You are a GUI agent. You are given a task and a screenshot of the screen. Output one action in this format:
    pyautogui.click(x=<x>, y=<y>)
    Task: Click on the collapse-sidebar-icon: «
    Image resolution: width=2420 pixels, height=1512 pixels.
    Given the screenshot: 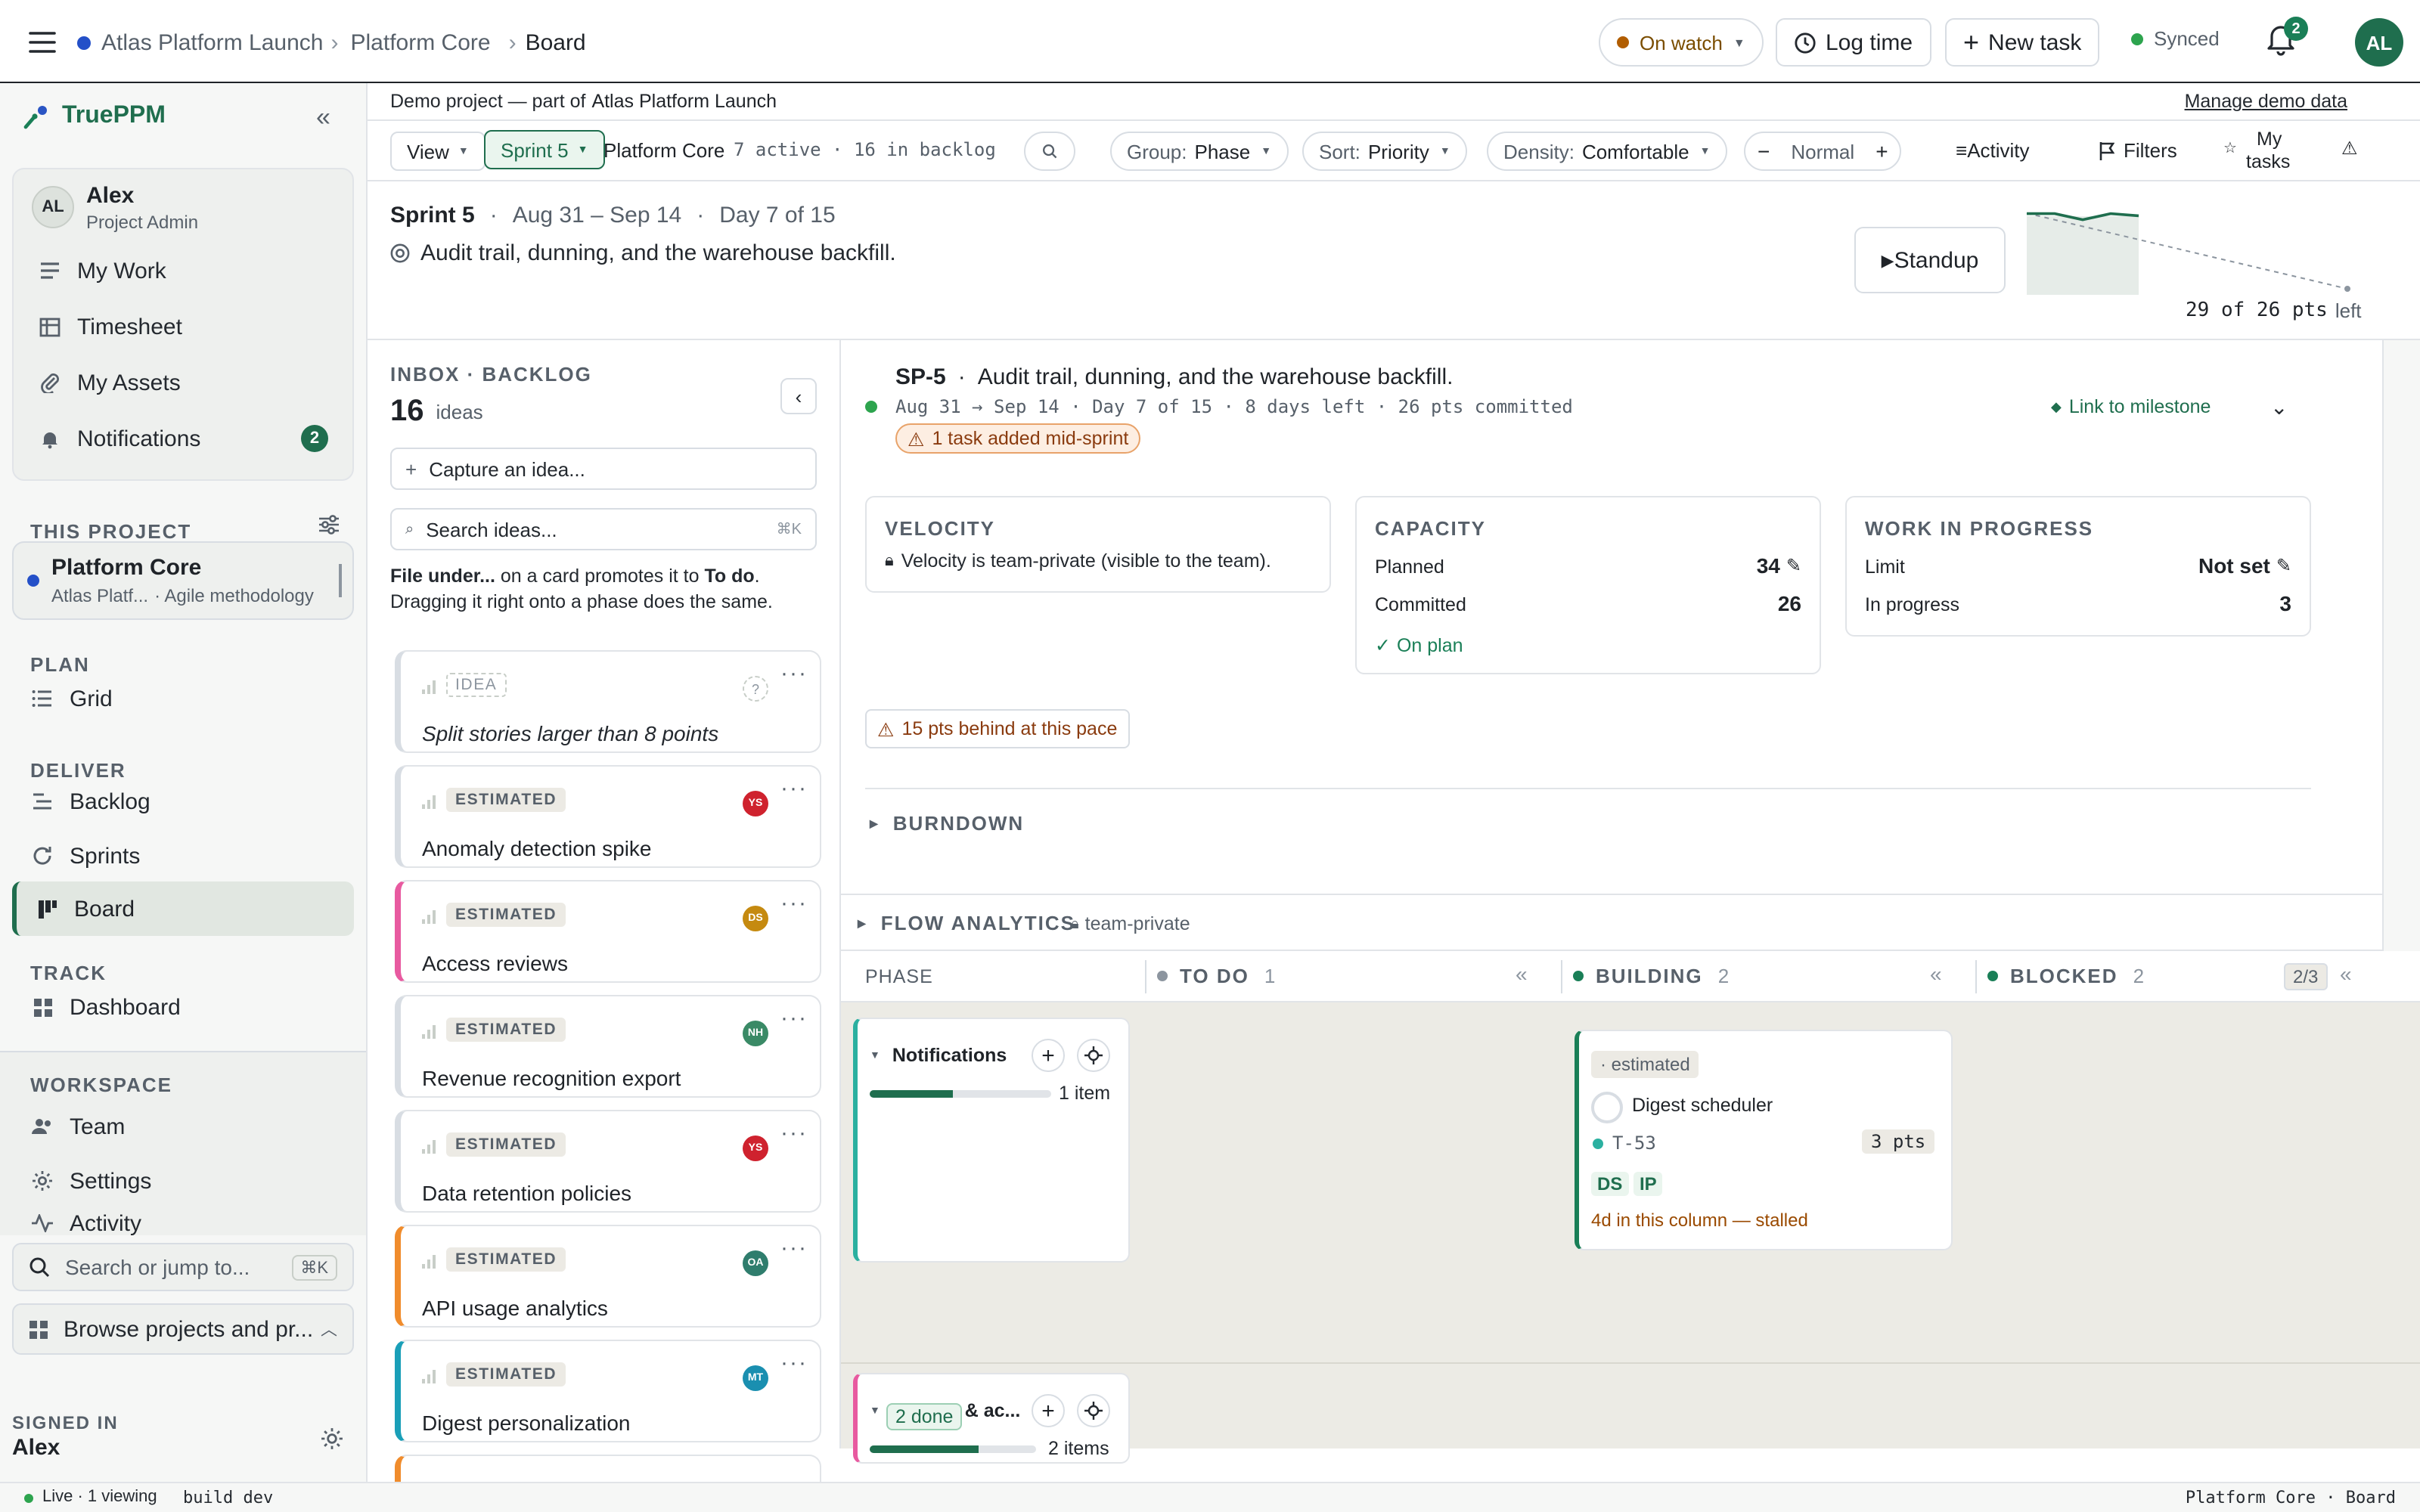 What is the action you would take?
    pyautogui.click(x=323, y=118)
    